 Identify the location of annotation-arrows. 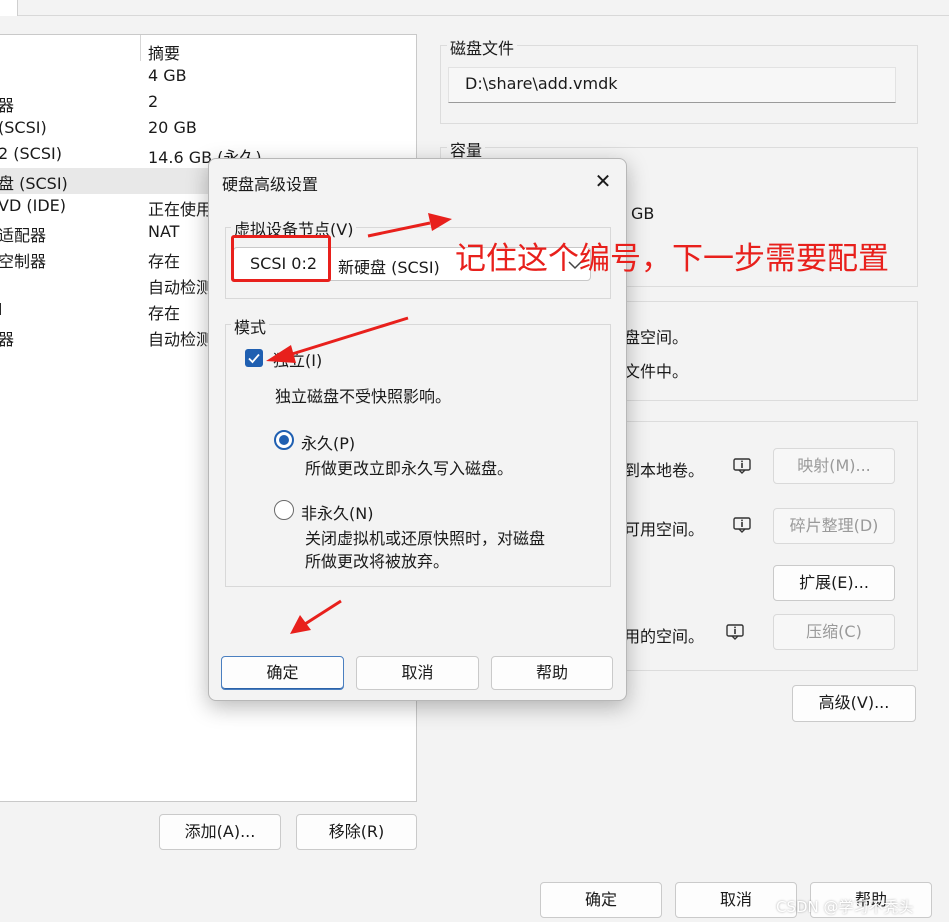
(359, 423).